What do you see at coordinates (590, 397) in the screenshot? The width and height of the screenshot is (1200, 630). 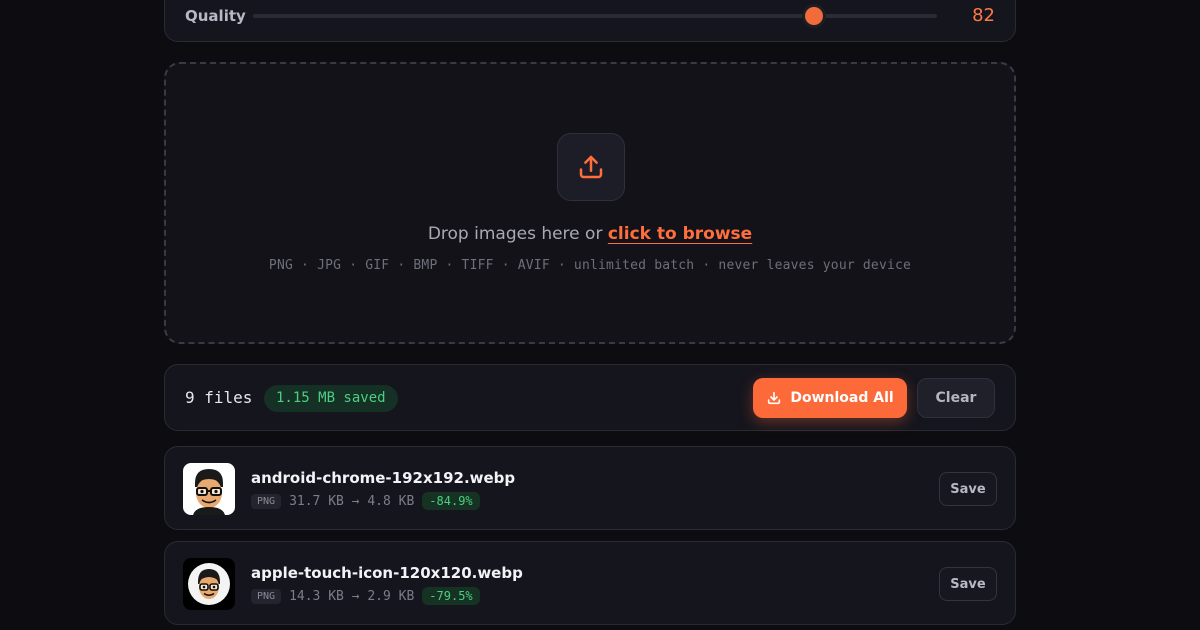 I see `summary-bar: 9 files 1.15 MB saved Download All Clear` at bounding box center [590, 397].